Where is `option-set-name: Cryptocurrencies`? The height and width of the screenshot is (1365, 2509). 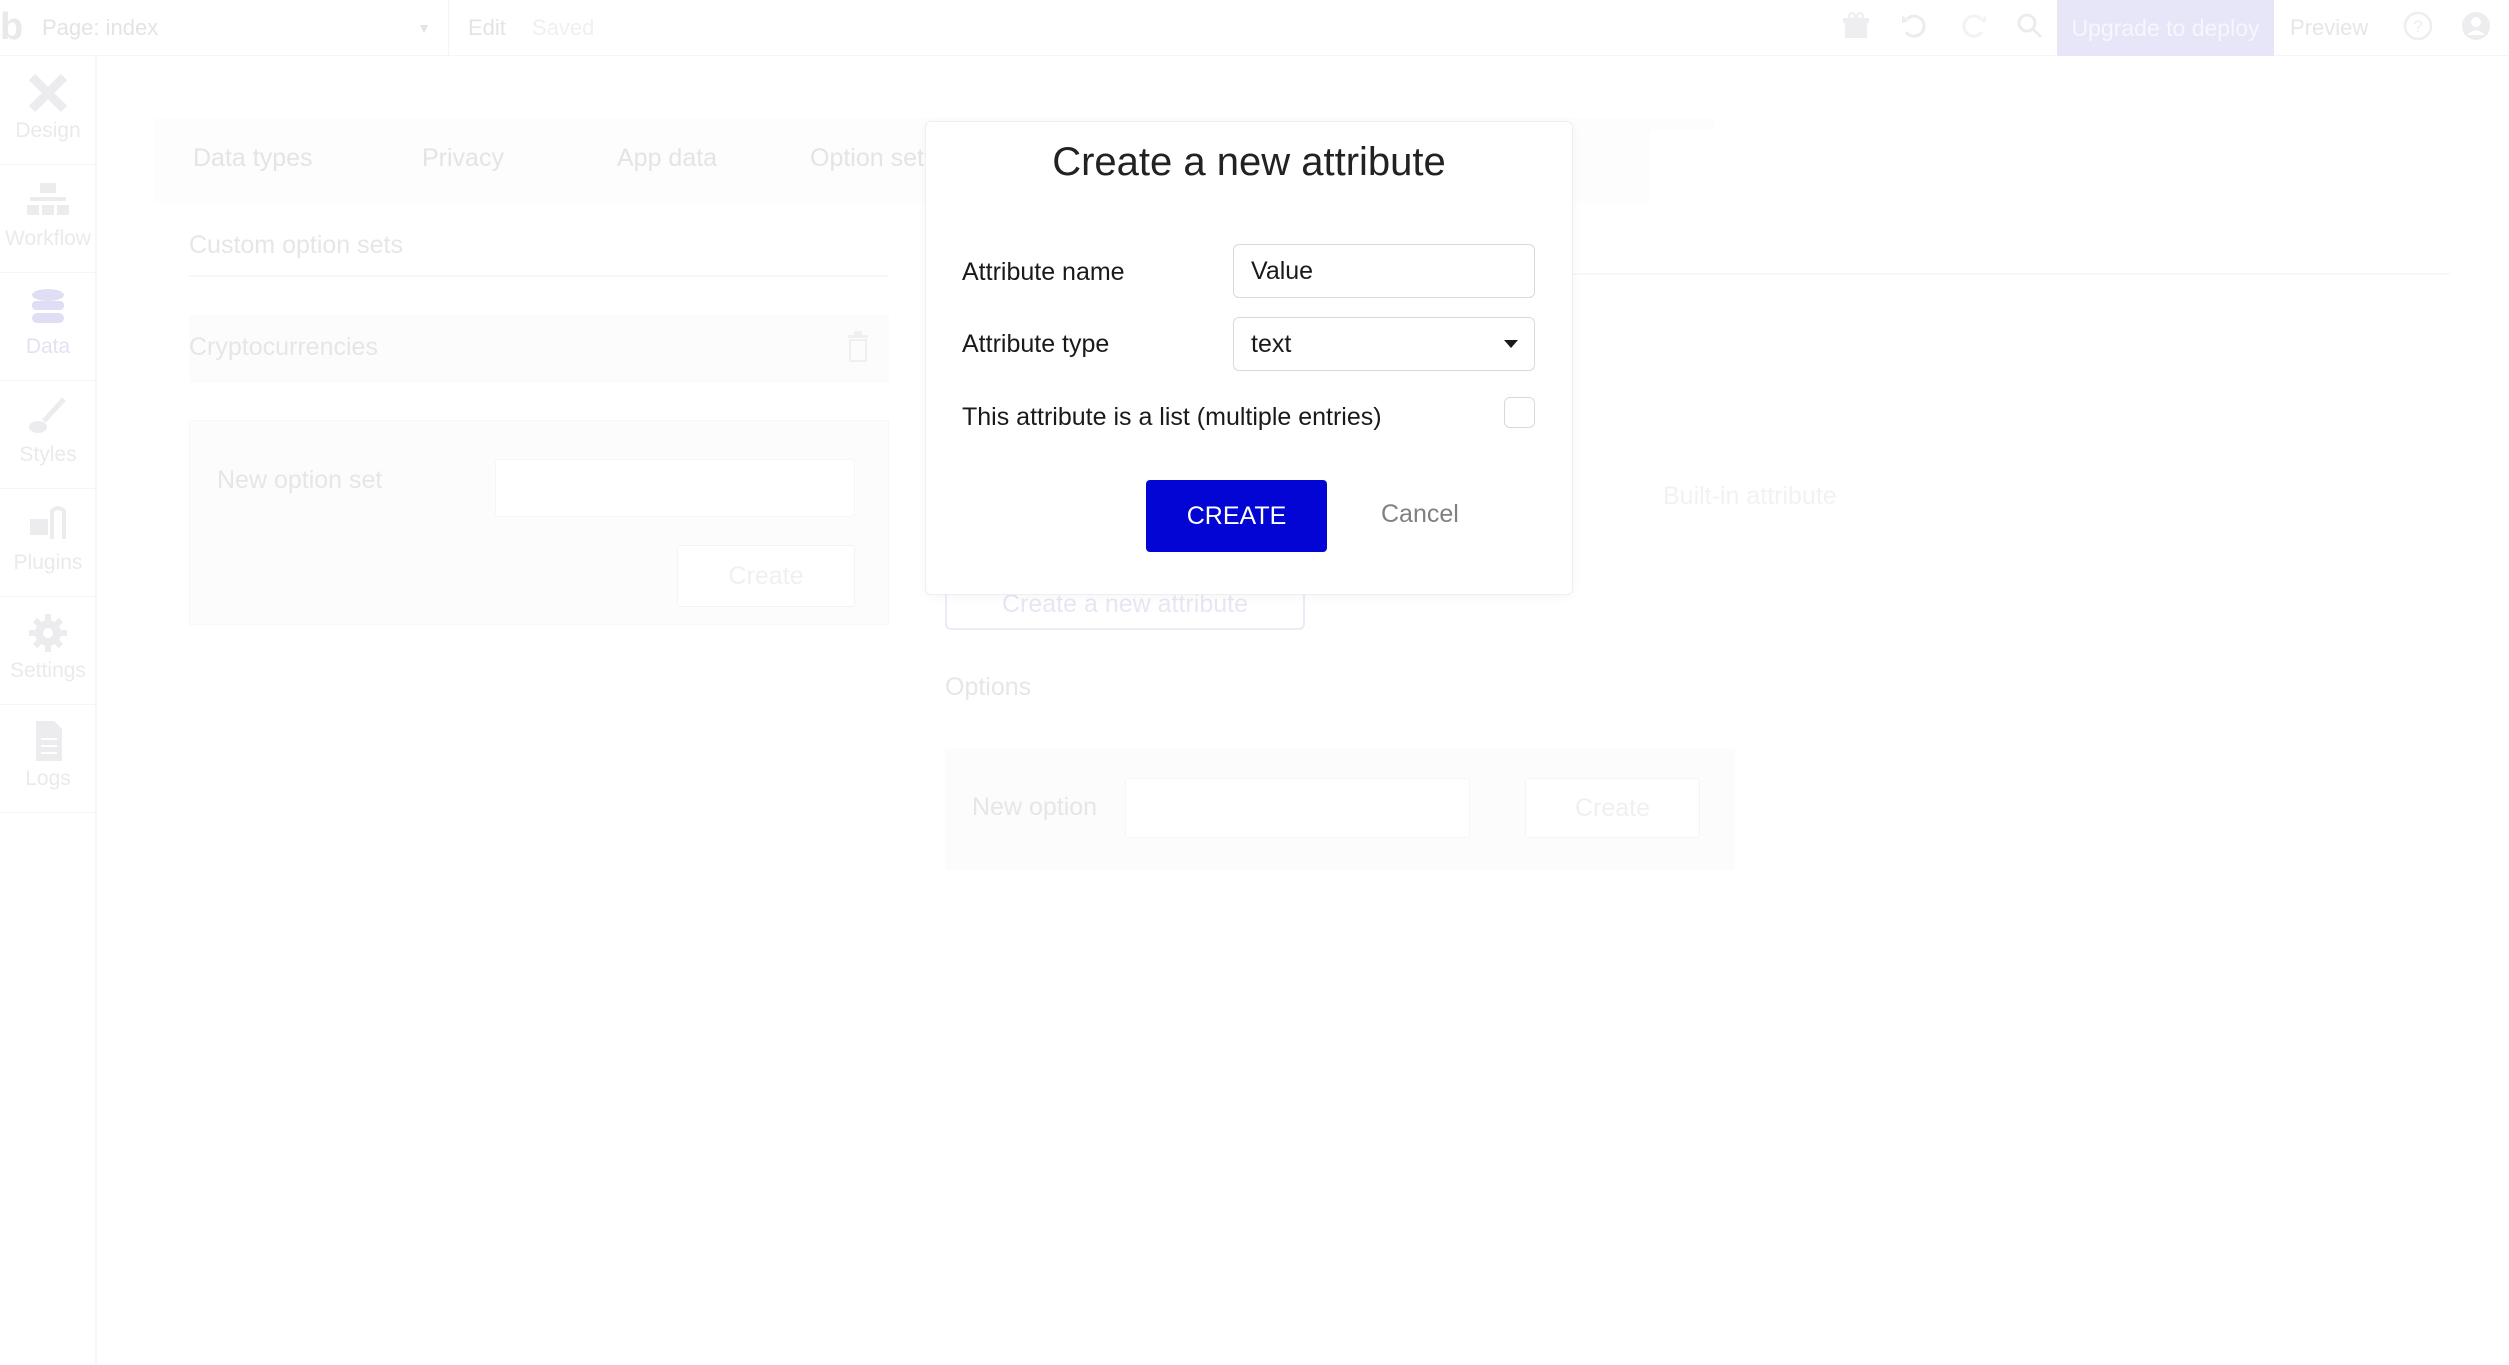 option-set-name: Cryptocurrencies is located at coordinates (283, 347).